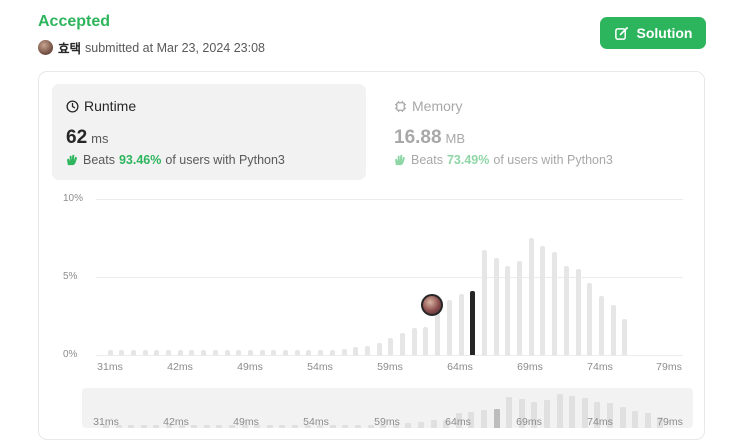 This screenshot has height=447, width=732. What do you see at coordinates (100, 138) in the screenshot?
I see `runtime-unit: ms` at bounding box center [100, 138].